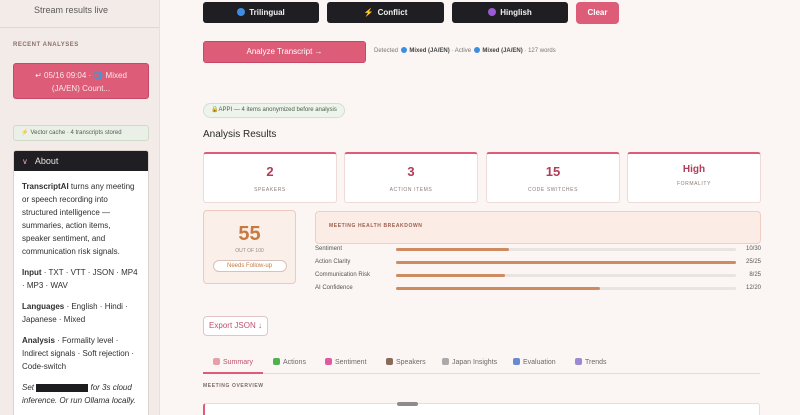  Describe the element at coordinates (71, 10) in the screenshot. I see `stream-results-toggle-label: Stream results live` at that location.